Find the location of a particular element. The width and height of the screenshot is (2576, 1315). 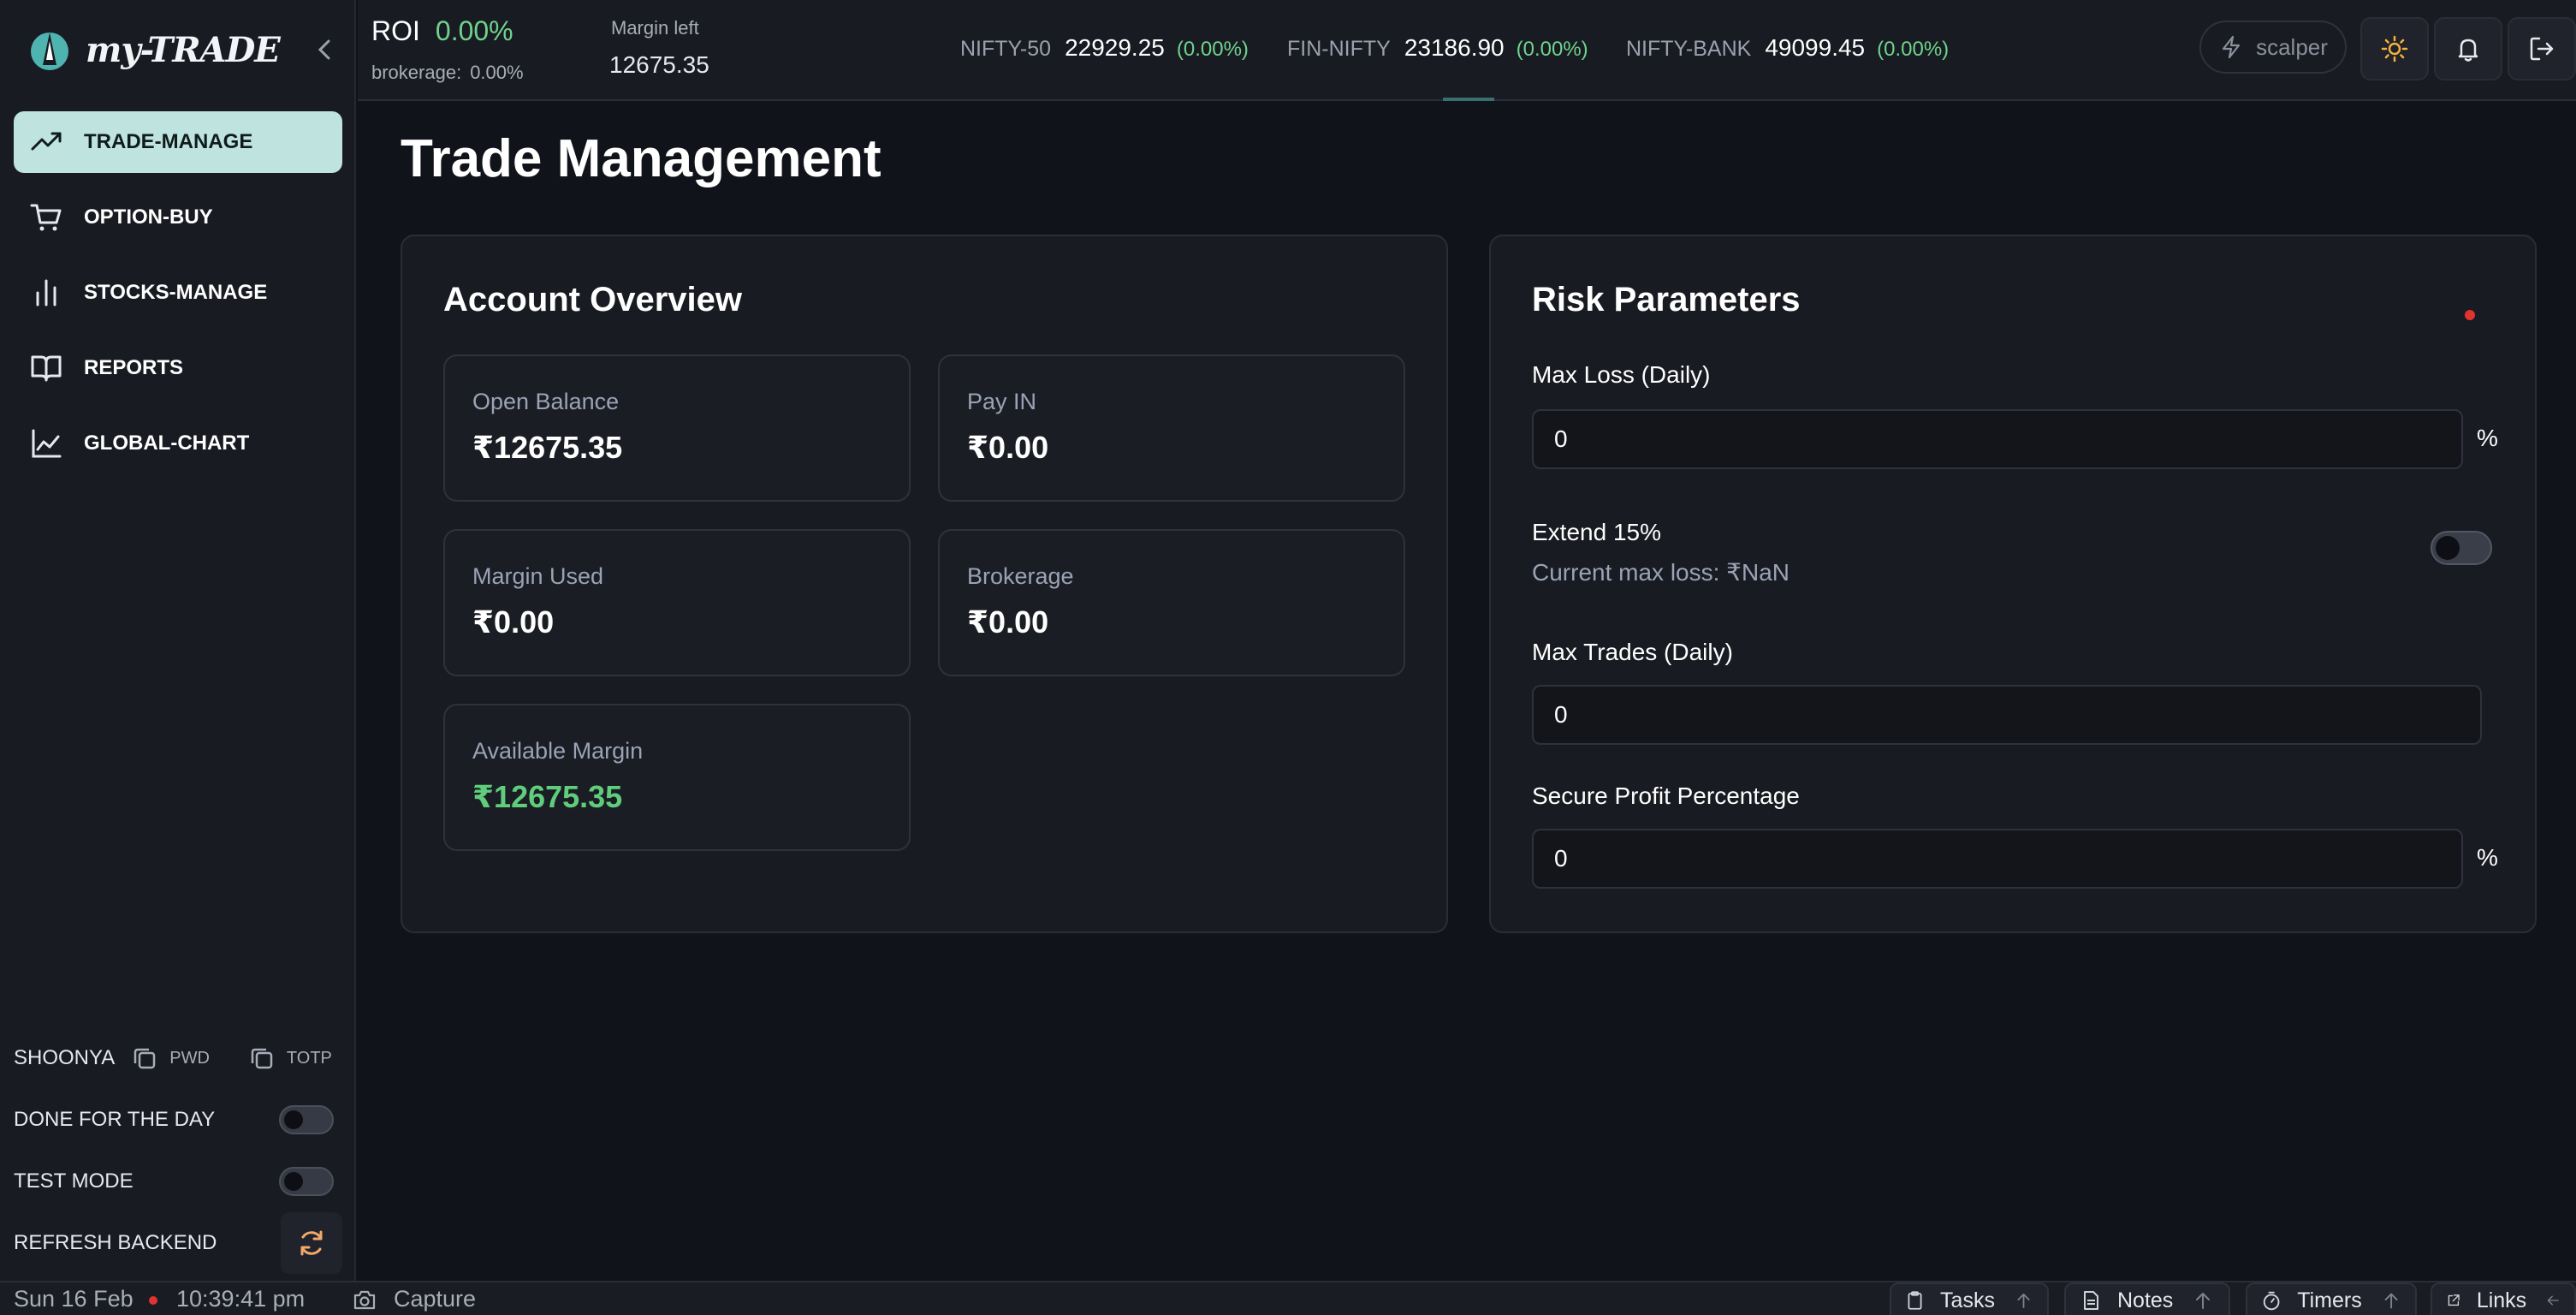

sidebar-item-label: STOCKS-MANAGE is located at coordinates (176, 292).